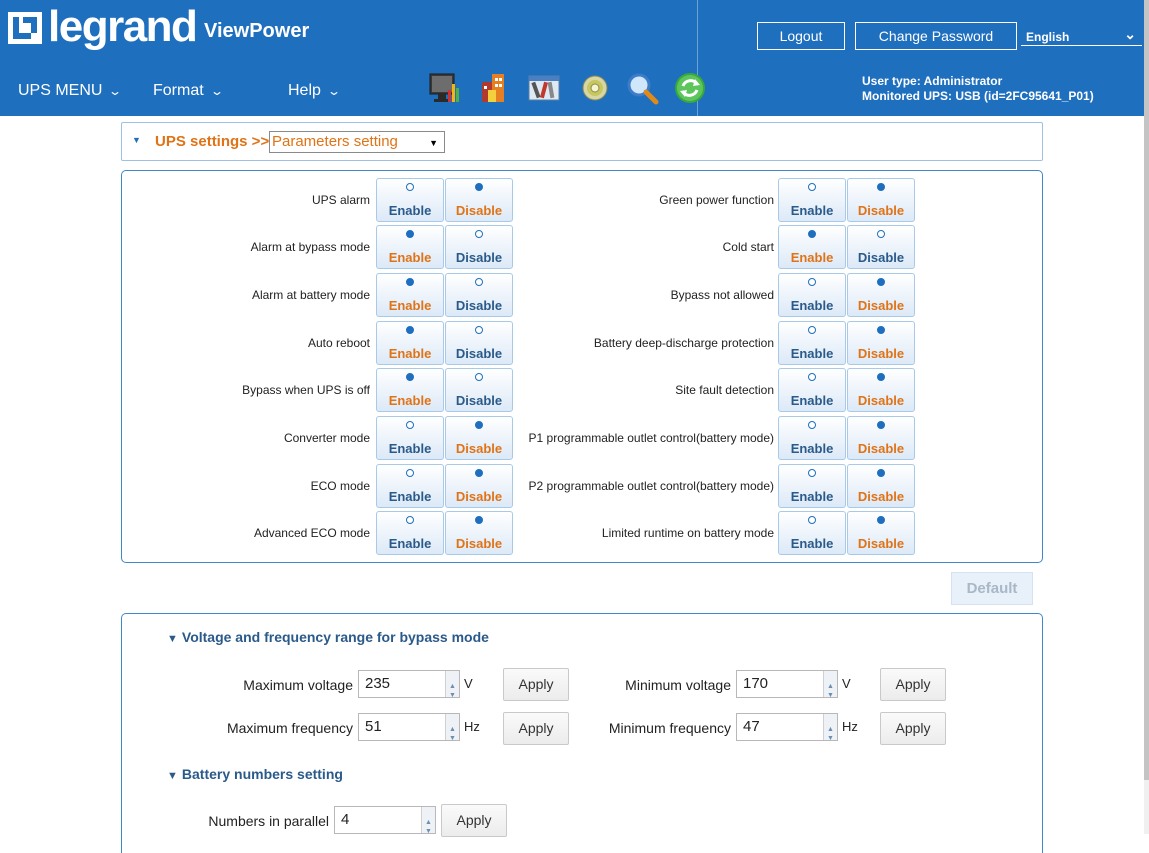 The image size is (1149, 853). I want to click on monitor-chart-icon, so click(445, 87).